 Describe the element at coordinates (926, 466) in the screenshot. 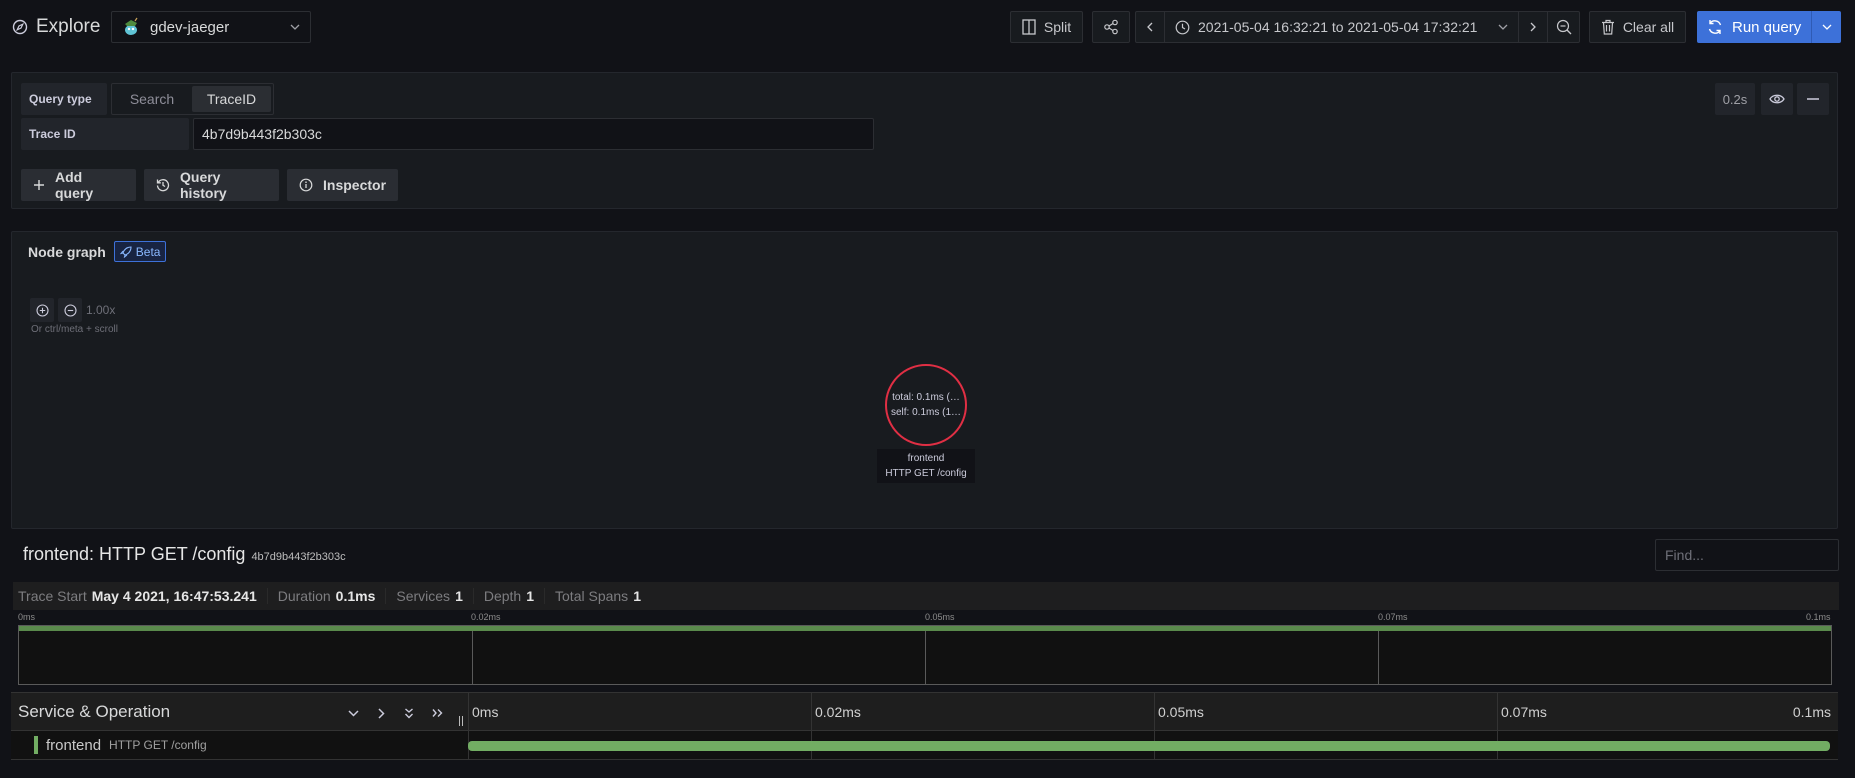

I see `graph-node-label: frontend HTTP GET /config` at that location.